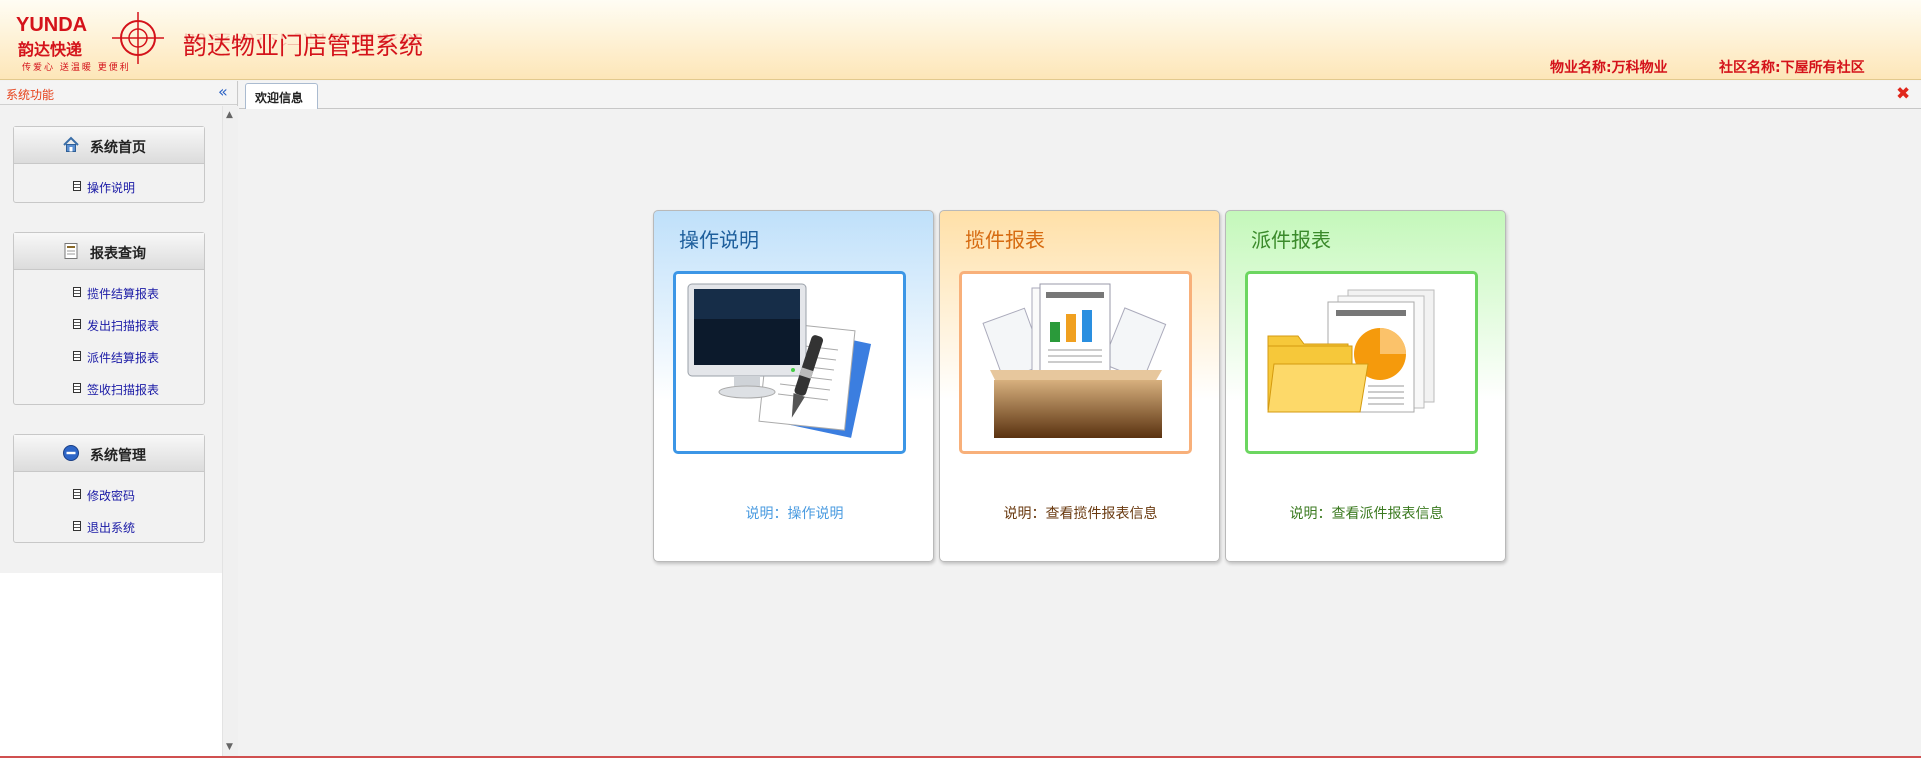 The image size is (1921, 758). I want to click on menu-item-dispatch-scan-report: 发出扫描报表, so click(109, 324).